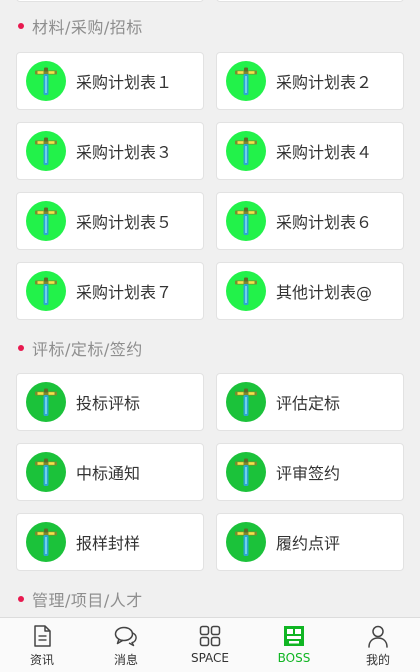 The width and height of the screenshot is (420, 672). Describe the element at coordinates (210, 658) in the screenshot. I see `tab-label: SPACE` at that location.